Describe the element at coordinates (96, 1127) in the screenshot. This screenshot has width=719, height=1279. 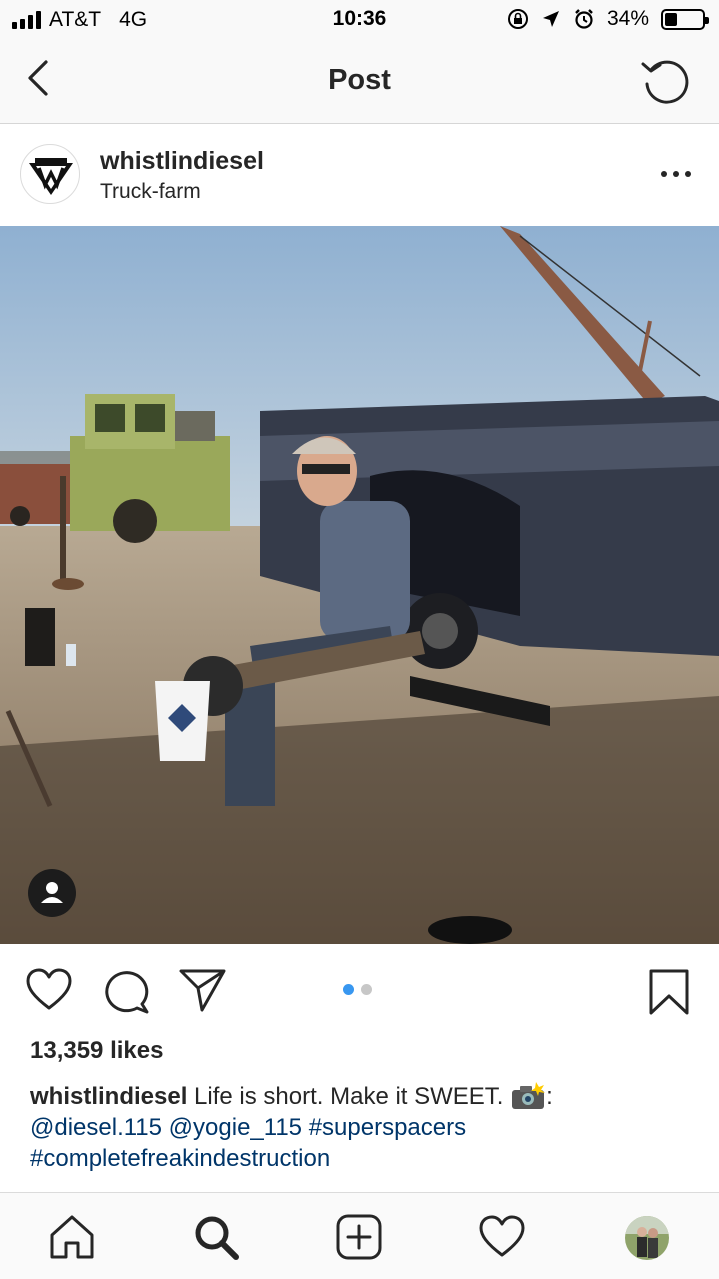
I see `mention-link: @diesel.115` at that location.